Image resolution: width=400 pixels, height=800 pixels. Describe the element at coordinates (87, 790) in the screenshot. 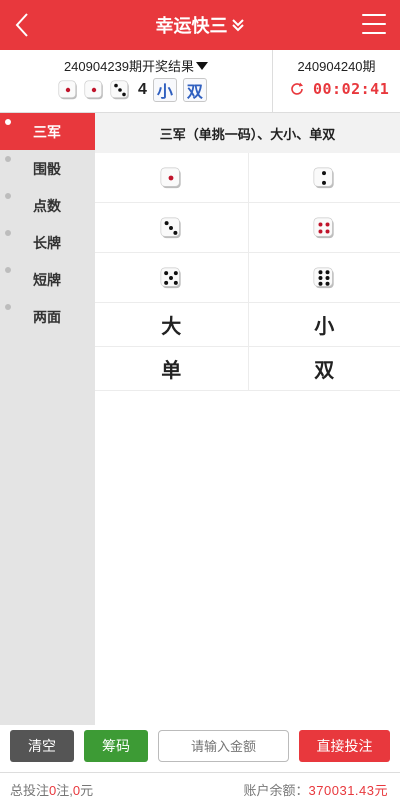

I see `bet-amount-unit: 元` at that location.